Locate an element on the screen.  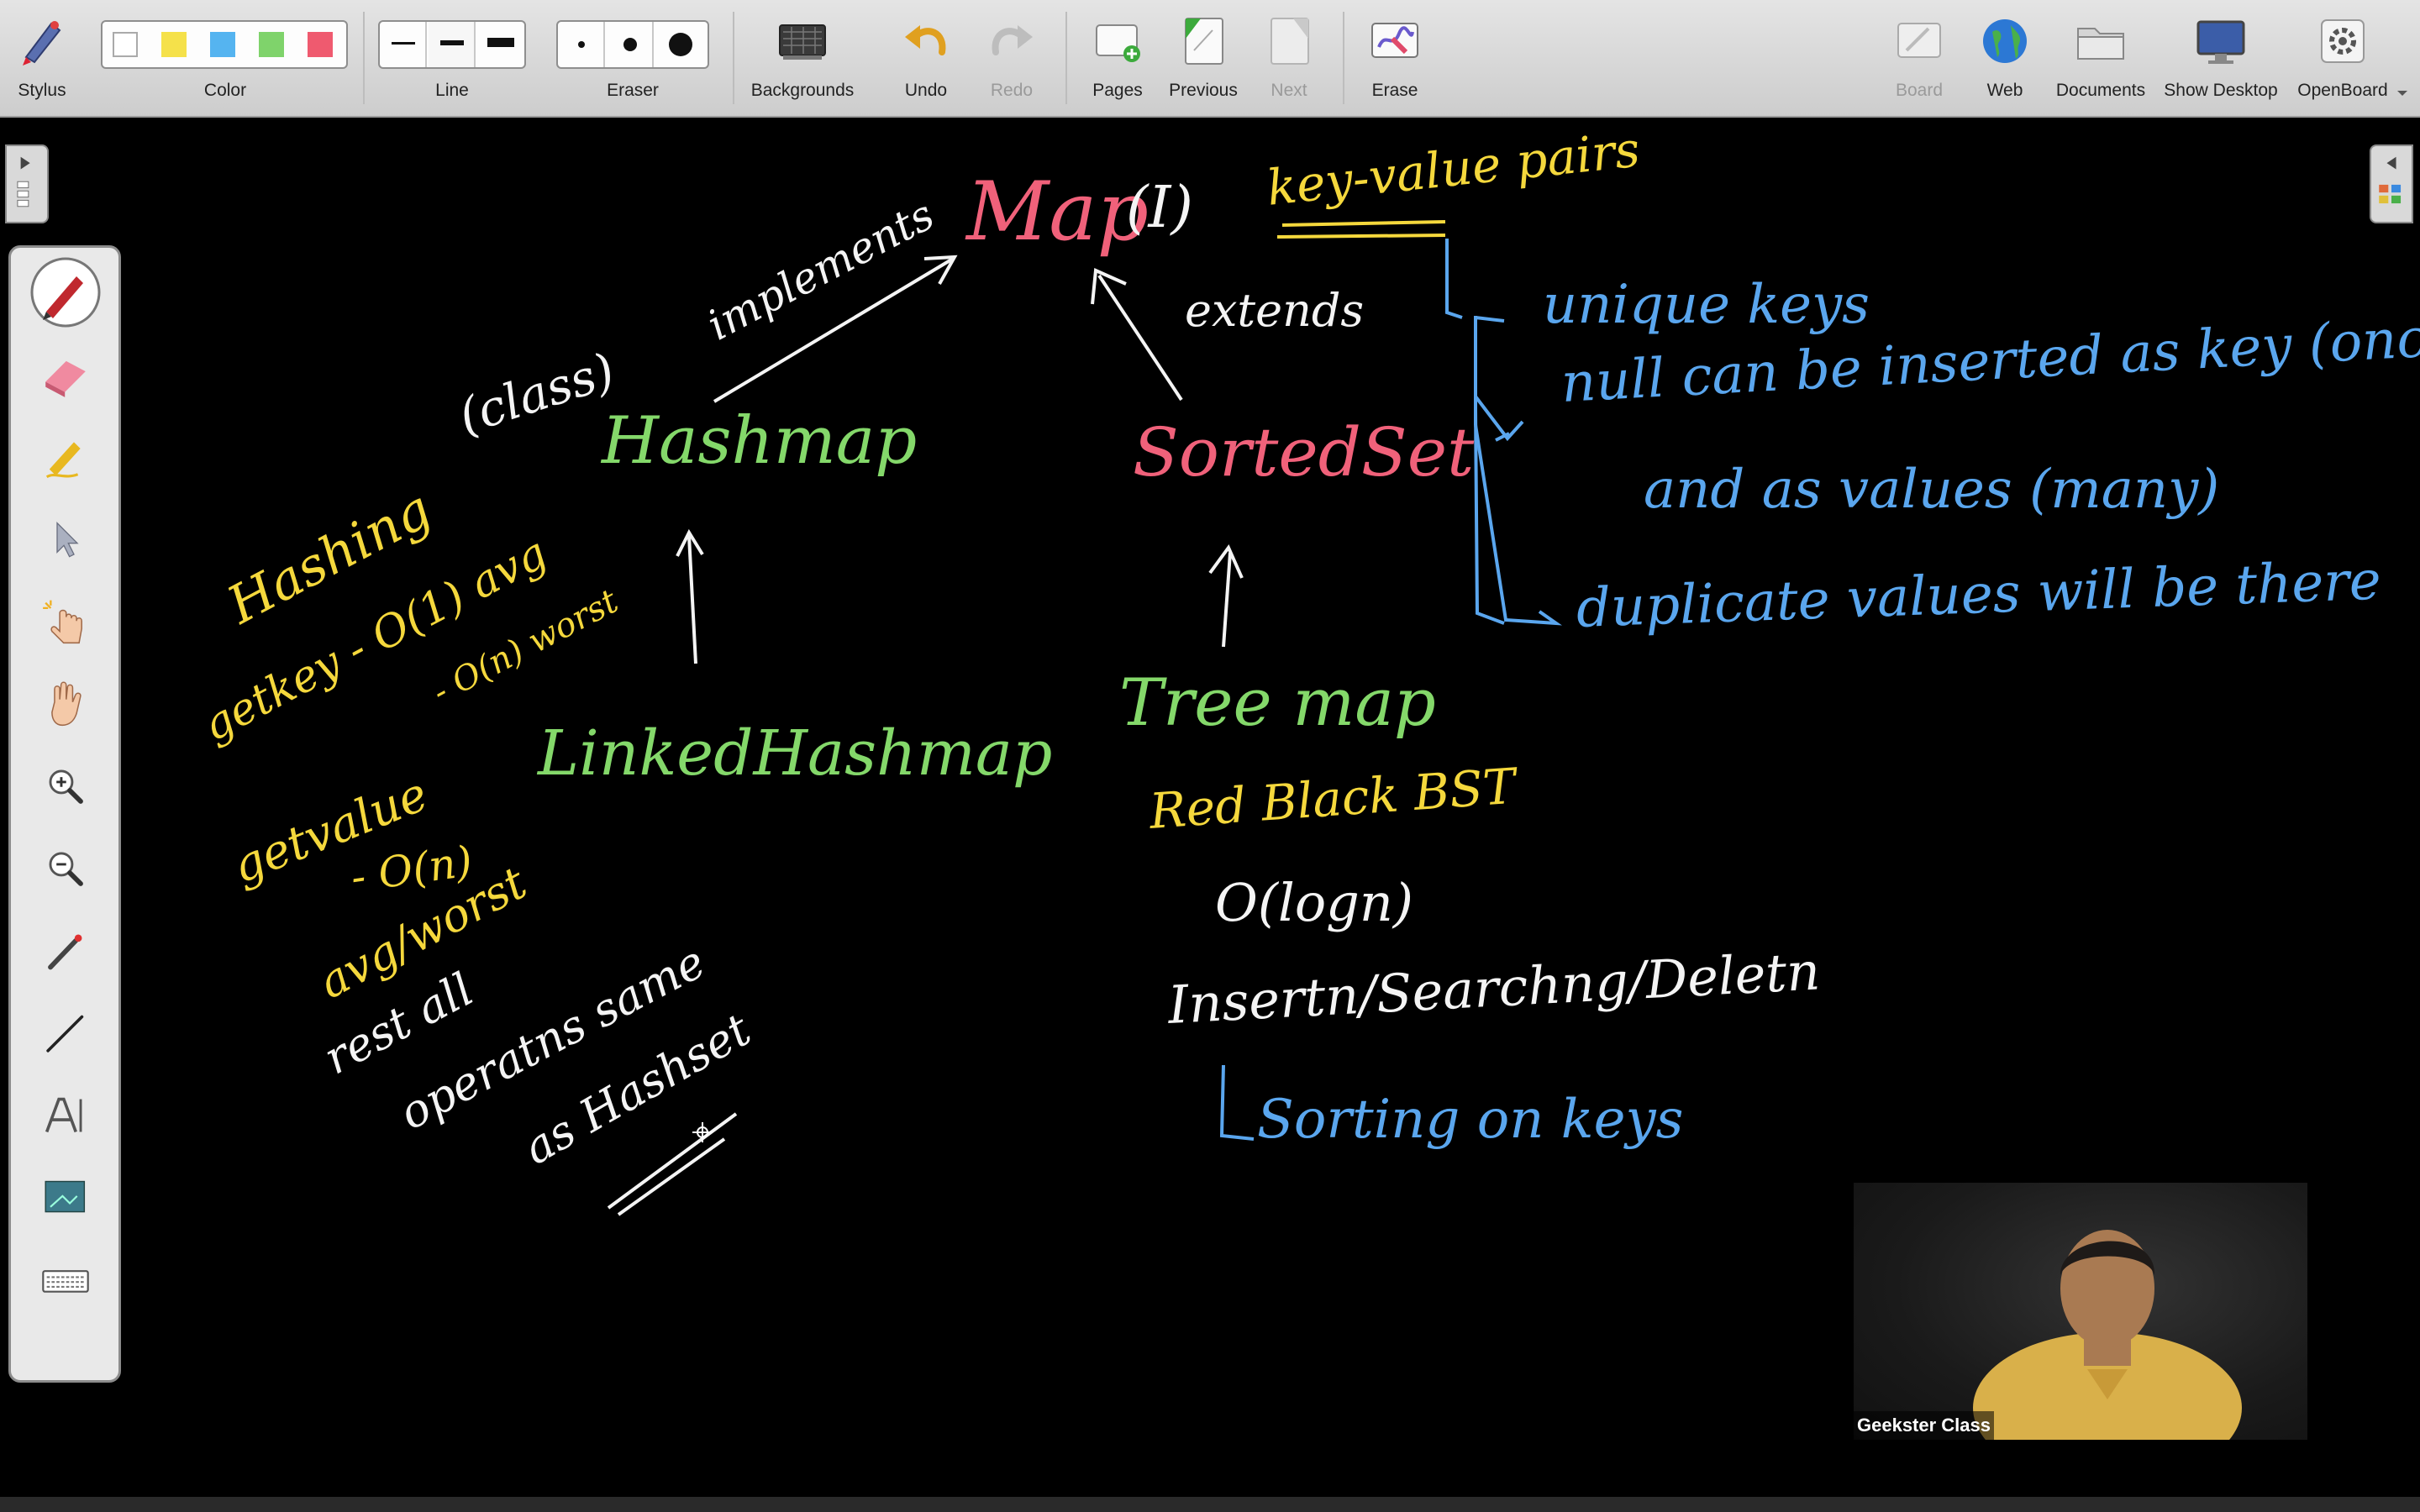
treemap-node: Tree map is located at coordinates (1277, 703).